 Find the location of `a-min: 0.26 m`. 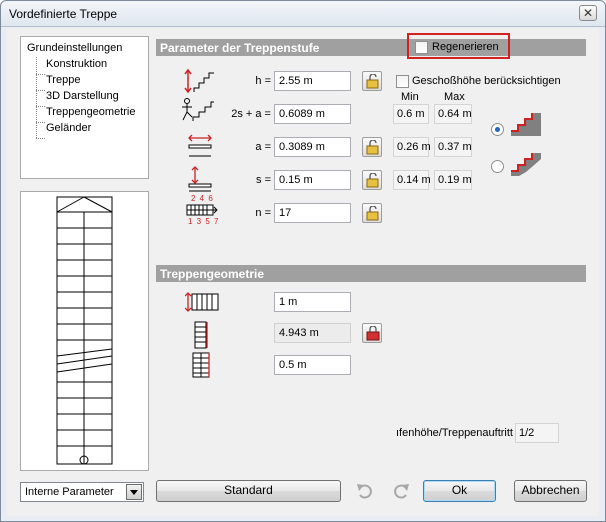

a-min: 0.26 m is located at coordinates (412, 147).